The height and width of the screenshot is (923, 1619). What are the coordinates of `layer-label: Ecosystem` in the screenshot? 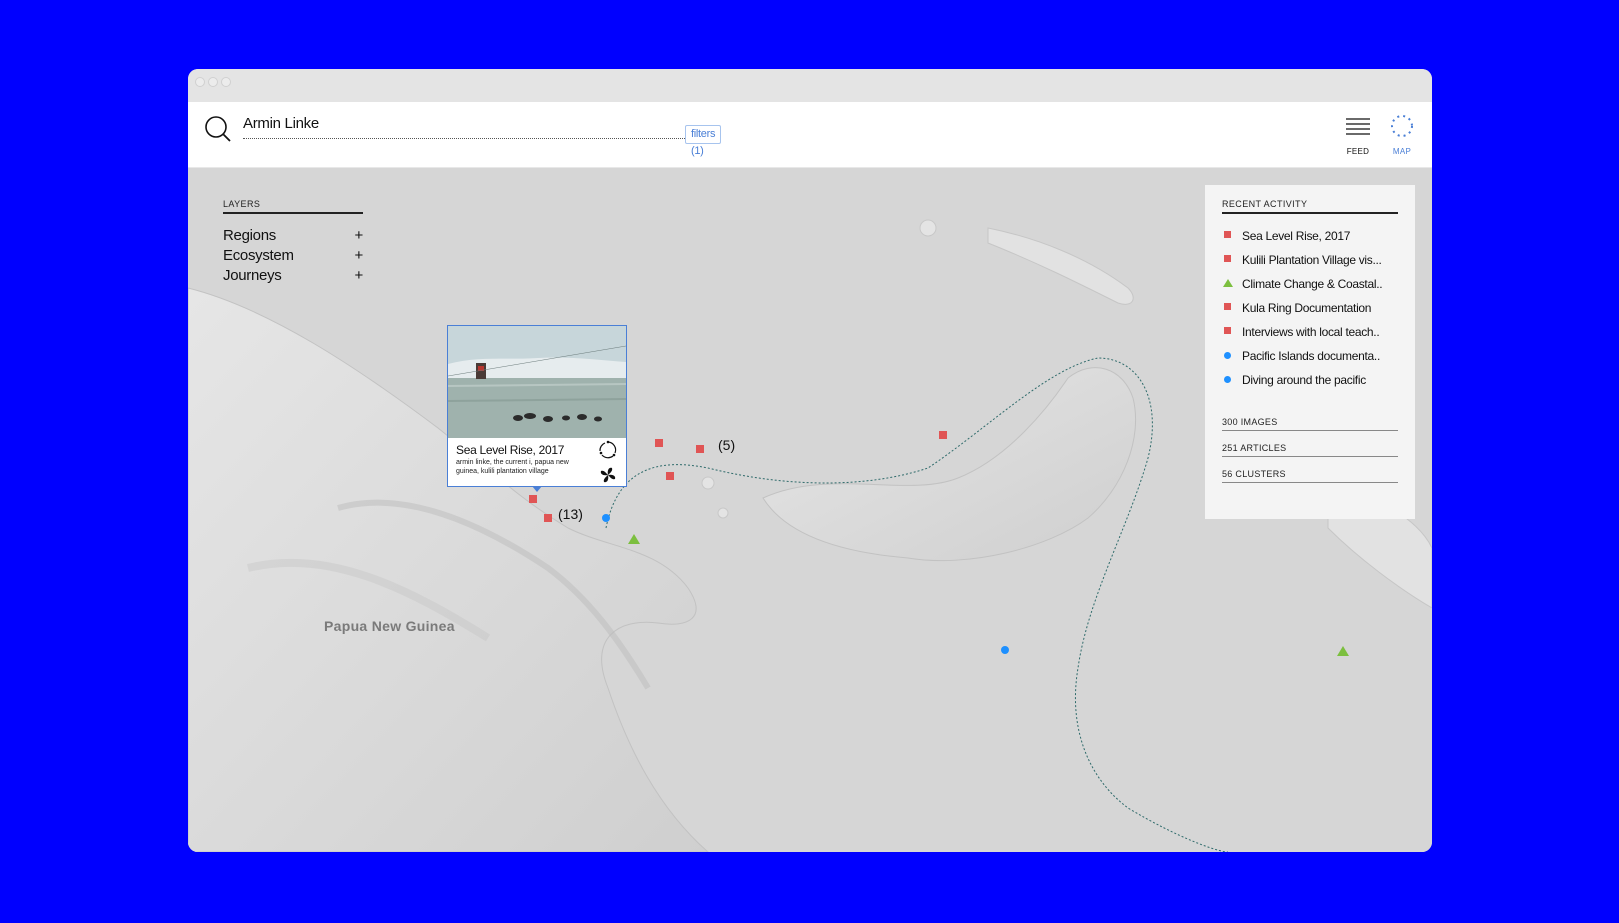 It's located at (258, 255).